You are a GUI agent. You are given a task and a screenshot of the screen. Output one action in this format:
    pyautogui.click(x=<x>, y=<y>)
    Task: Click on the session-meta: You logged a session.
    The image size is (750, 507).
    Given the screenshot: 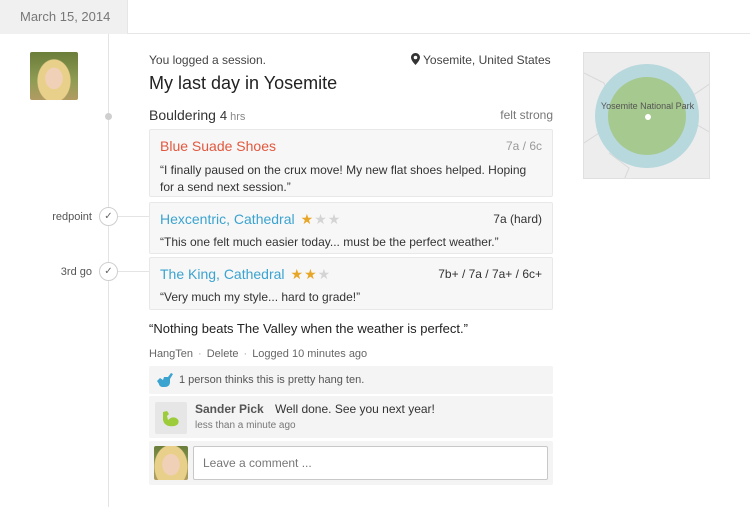 What is the action you would take?
    pyautogui.click(x=207, y=60)
    